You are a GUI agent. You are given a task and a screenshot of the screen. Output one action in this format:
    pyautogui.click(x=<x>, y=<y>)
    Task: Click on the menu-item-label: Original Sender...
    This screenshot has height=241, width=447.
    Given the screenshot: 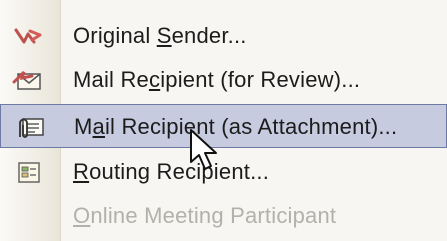 What is the action you would take?
    pyautogui.click(x=160, y=35)
    